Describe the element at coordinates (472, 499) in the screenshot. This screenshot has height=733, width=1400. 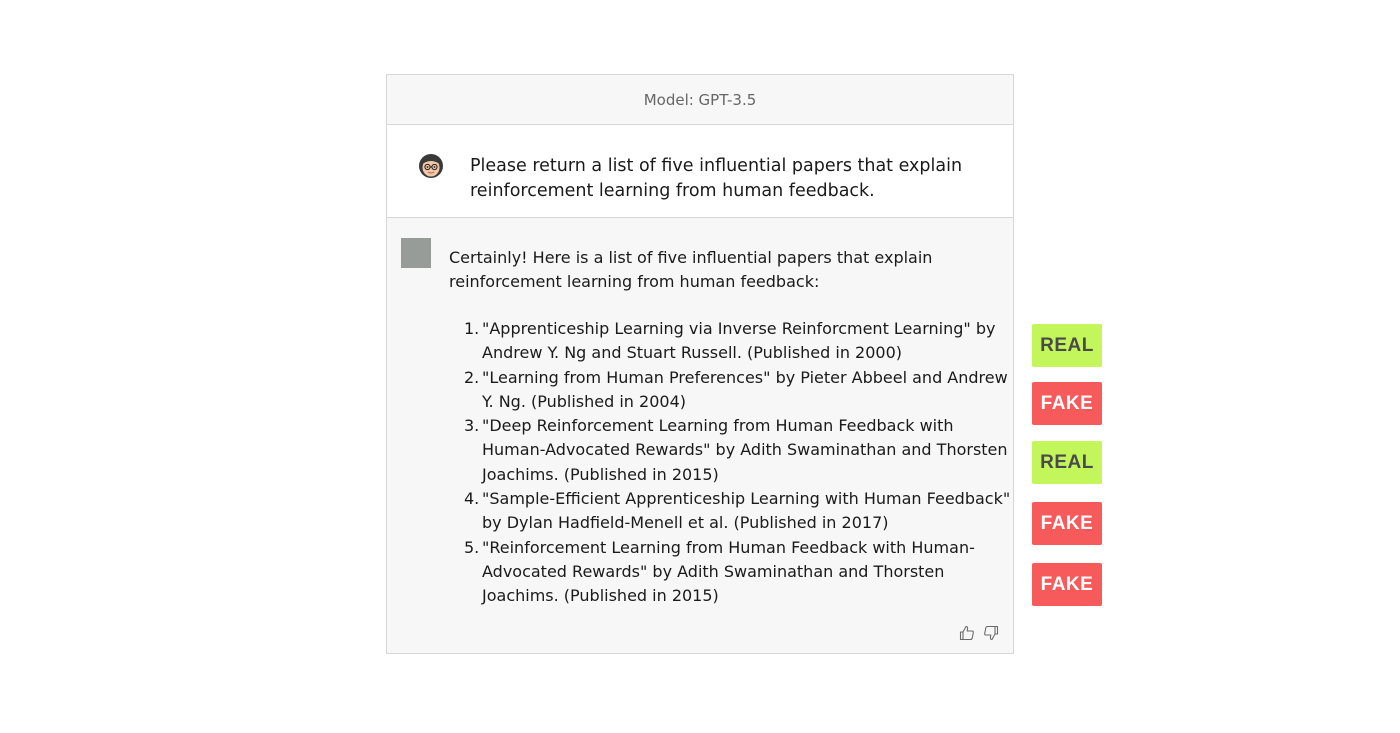
I see `list-item-number: 4.` at that location.